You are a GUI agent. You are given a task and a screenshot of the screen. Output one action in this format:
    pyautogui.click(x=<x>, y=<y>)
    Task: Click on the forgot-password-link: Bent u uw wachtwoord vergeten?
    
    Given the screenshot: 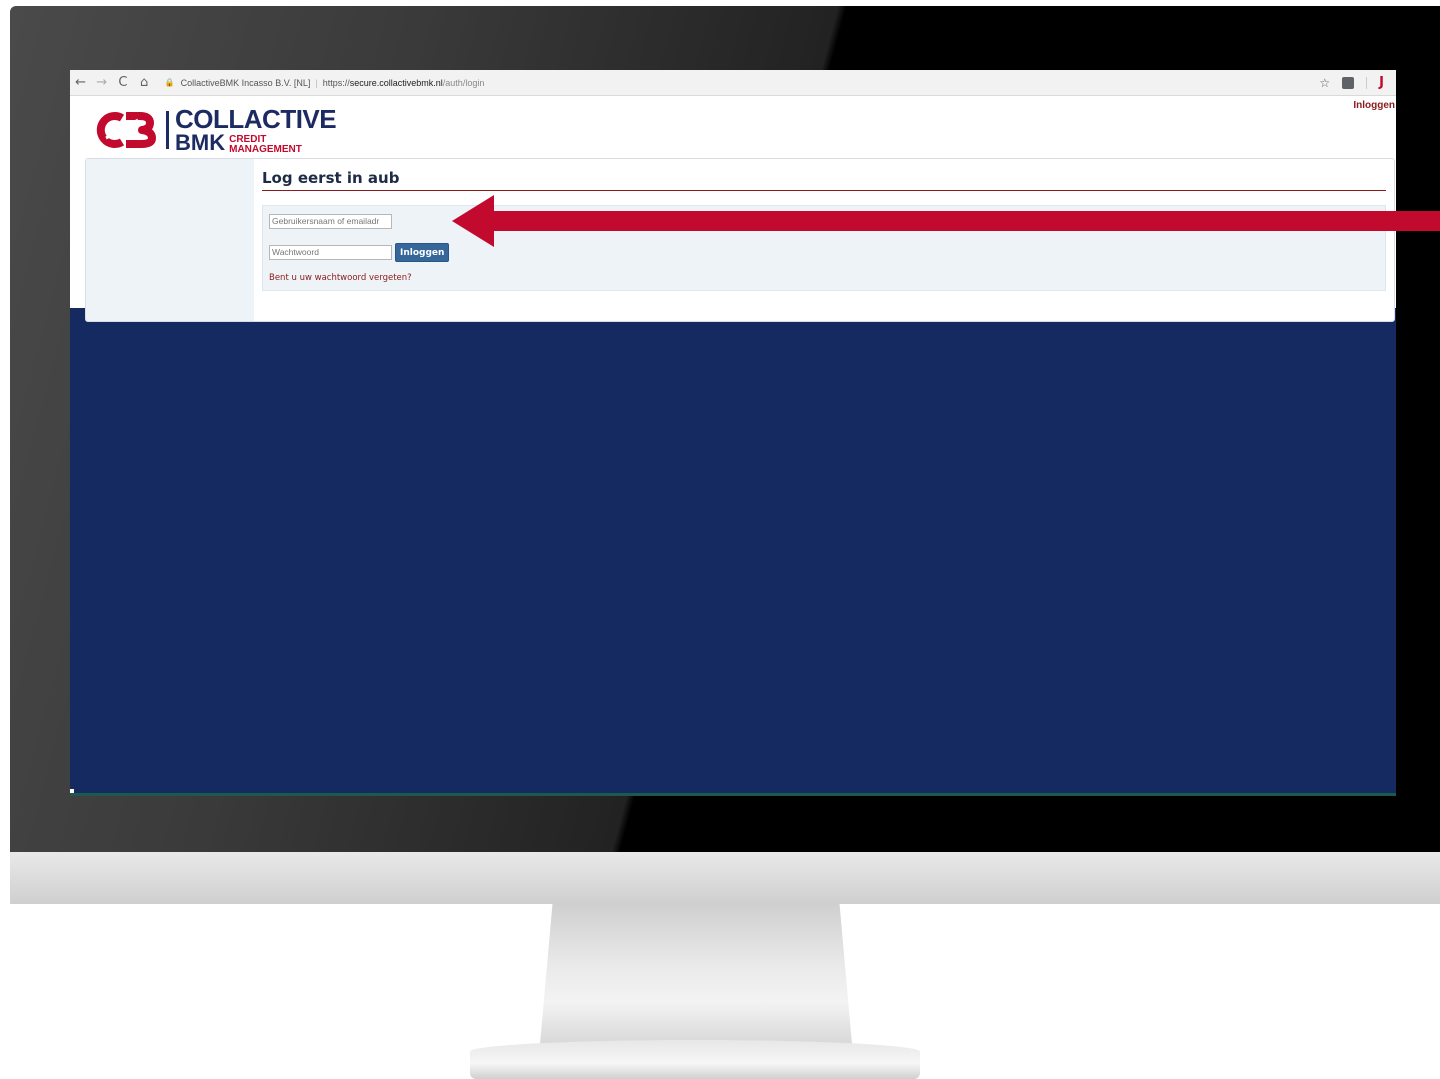 What is the action you would take?
    pyautogui.click(x=340, y=278)
    